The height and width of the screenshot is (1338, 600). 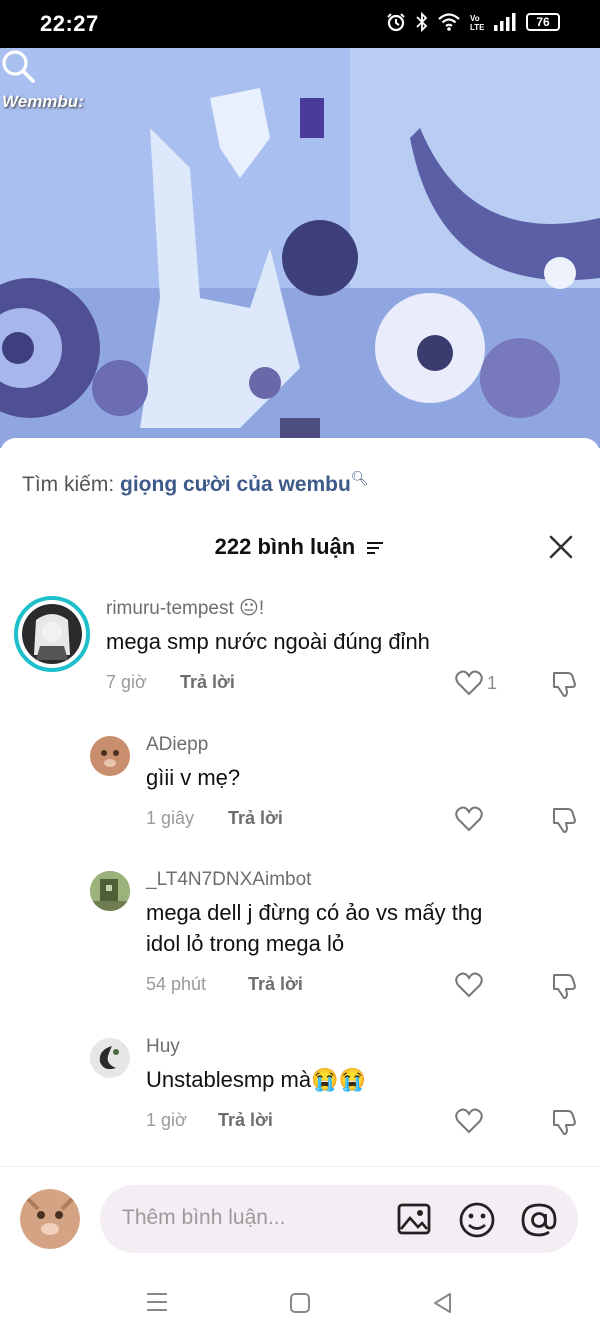 What do you see at coordinates (443, 1303) in the screenshot?
I see `back-icon` at bounding box center [443, 1303].